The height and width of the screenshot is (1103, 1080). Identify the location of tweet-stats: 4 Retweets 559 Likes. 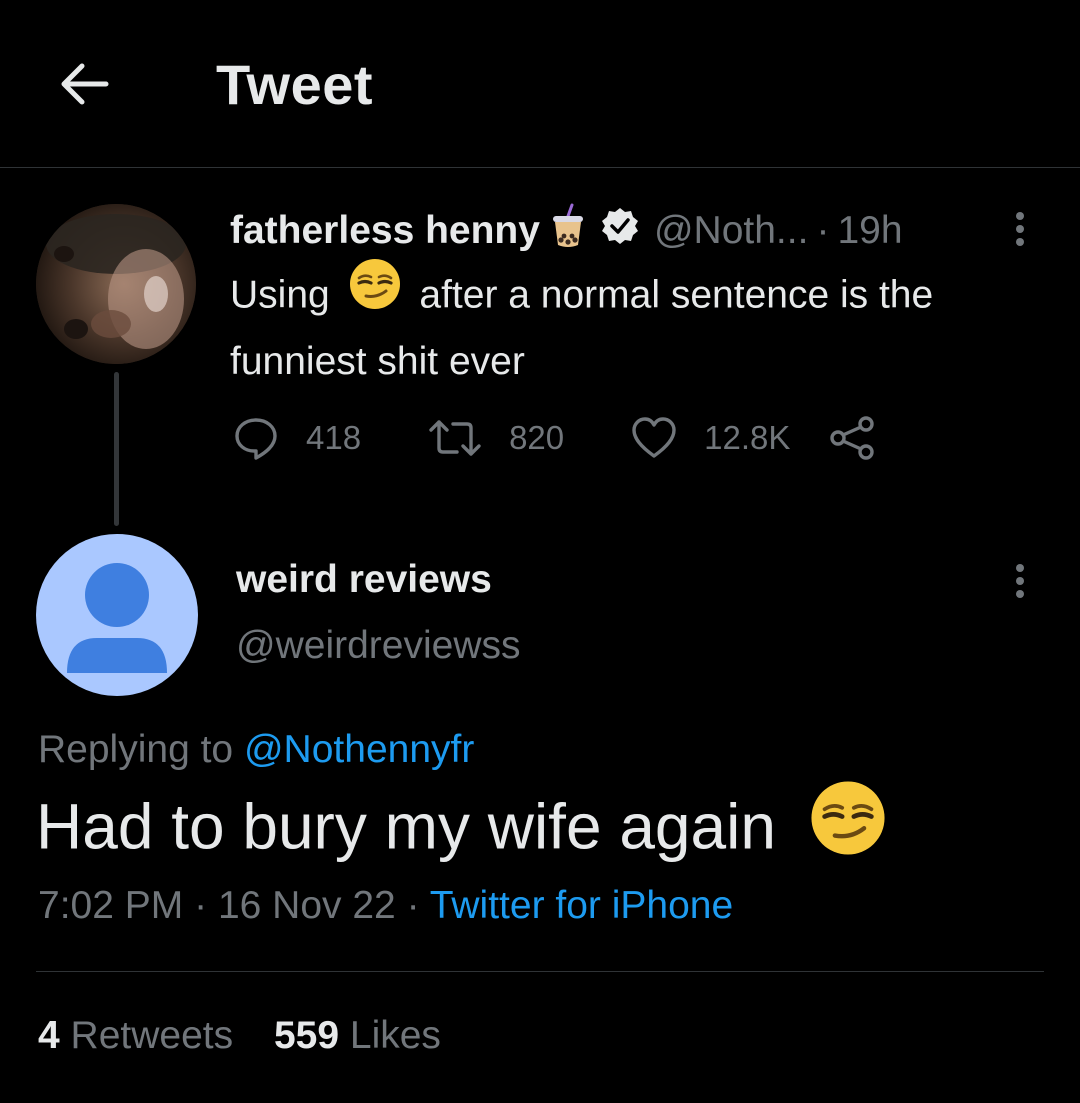
(239, 1036).